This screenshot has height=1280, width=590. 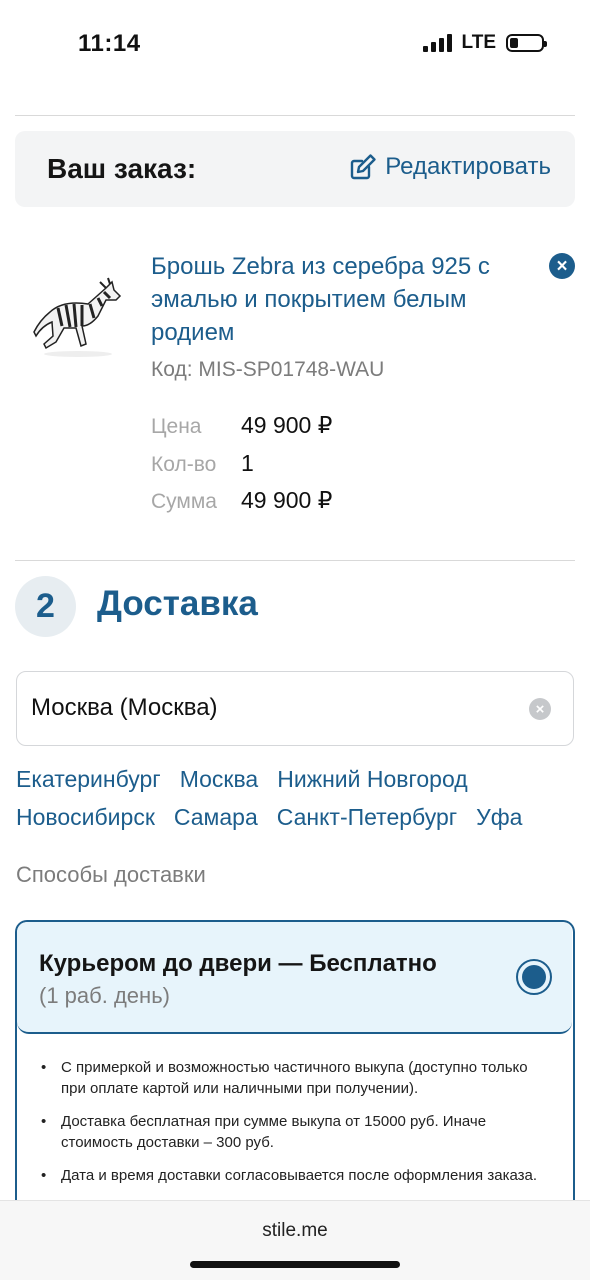 What do you see at coordinates (219, 779) in the screenshot?
I see `city-link: Москва` at bounding box center [219, 779].